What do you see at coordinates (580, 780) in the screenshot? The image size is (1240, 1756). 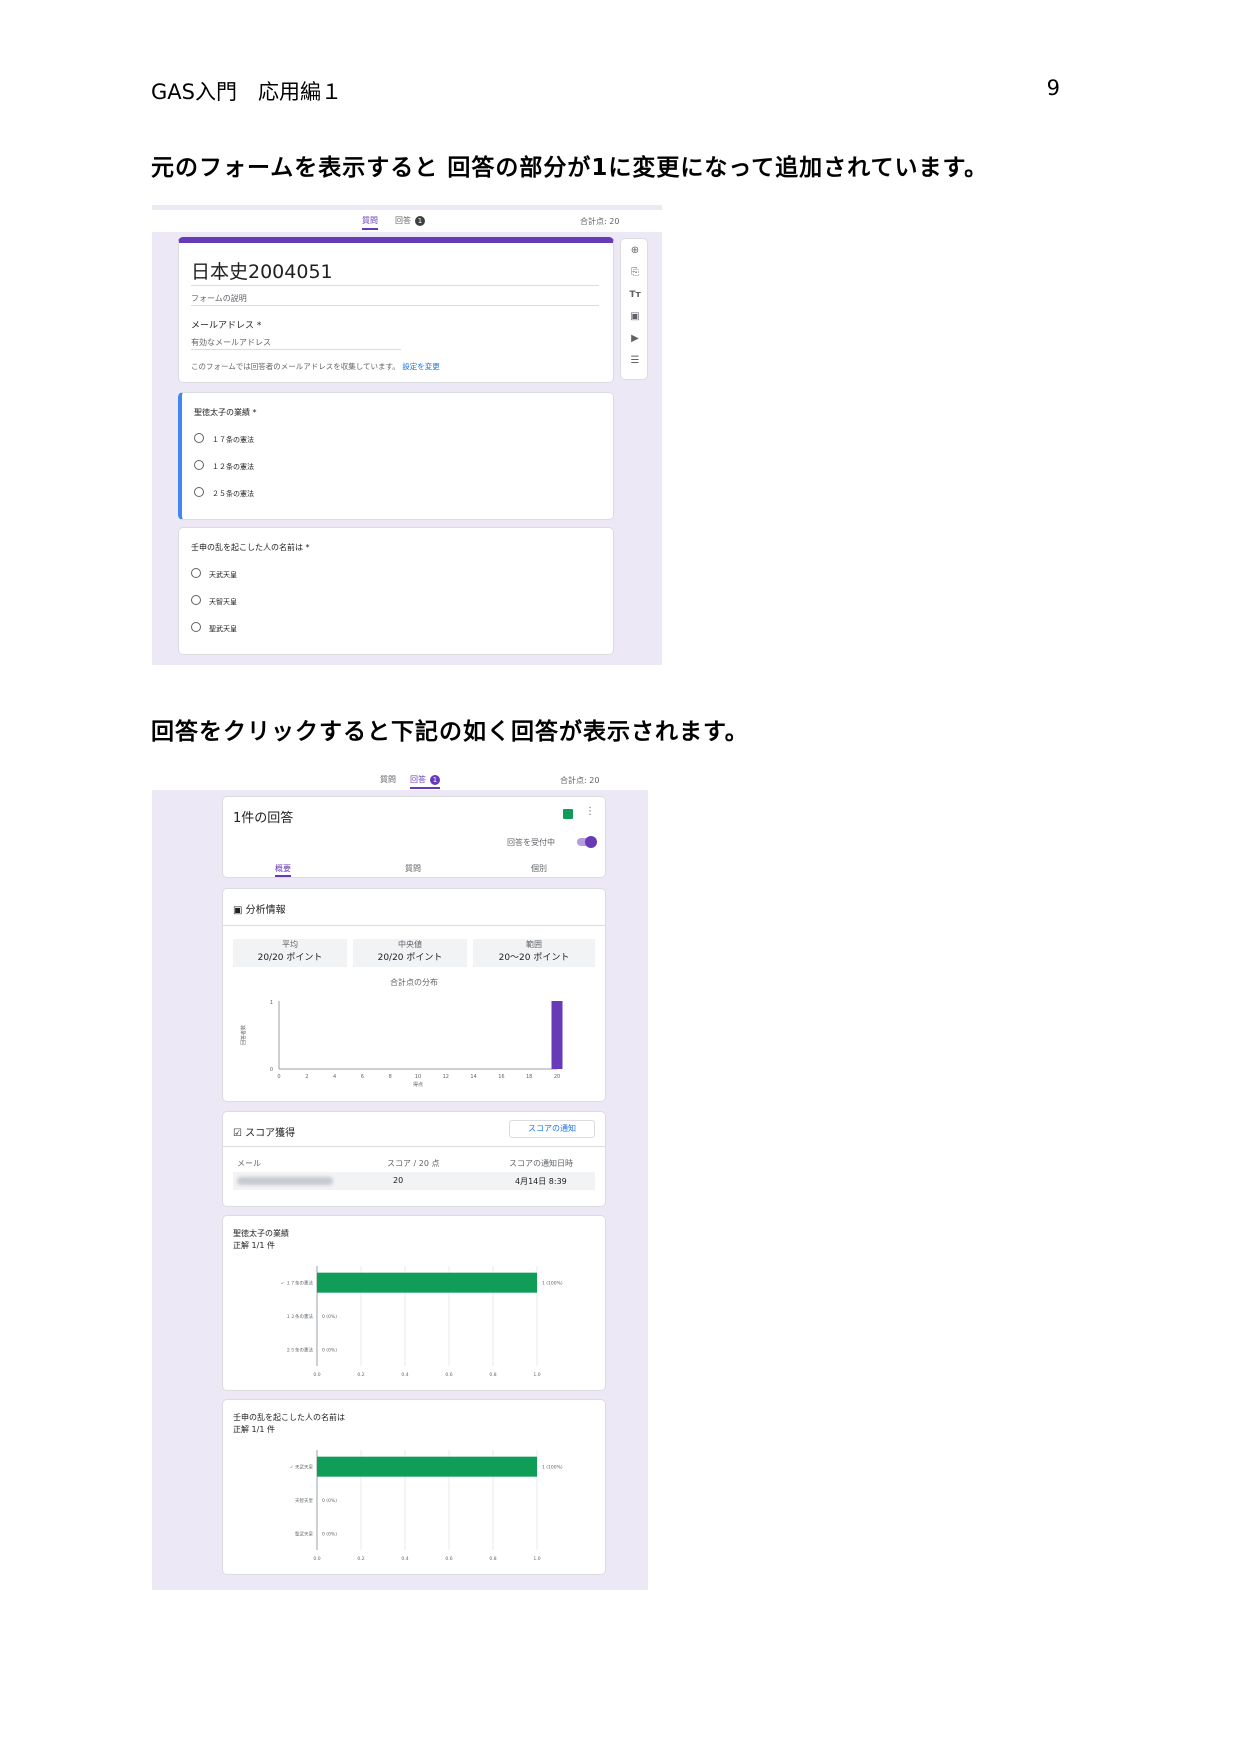 I see `total-points: 合計点: 20` at bounding box center [580, 780].